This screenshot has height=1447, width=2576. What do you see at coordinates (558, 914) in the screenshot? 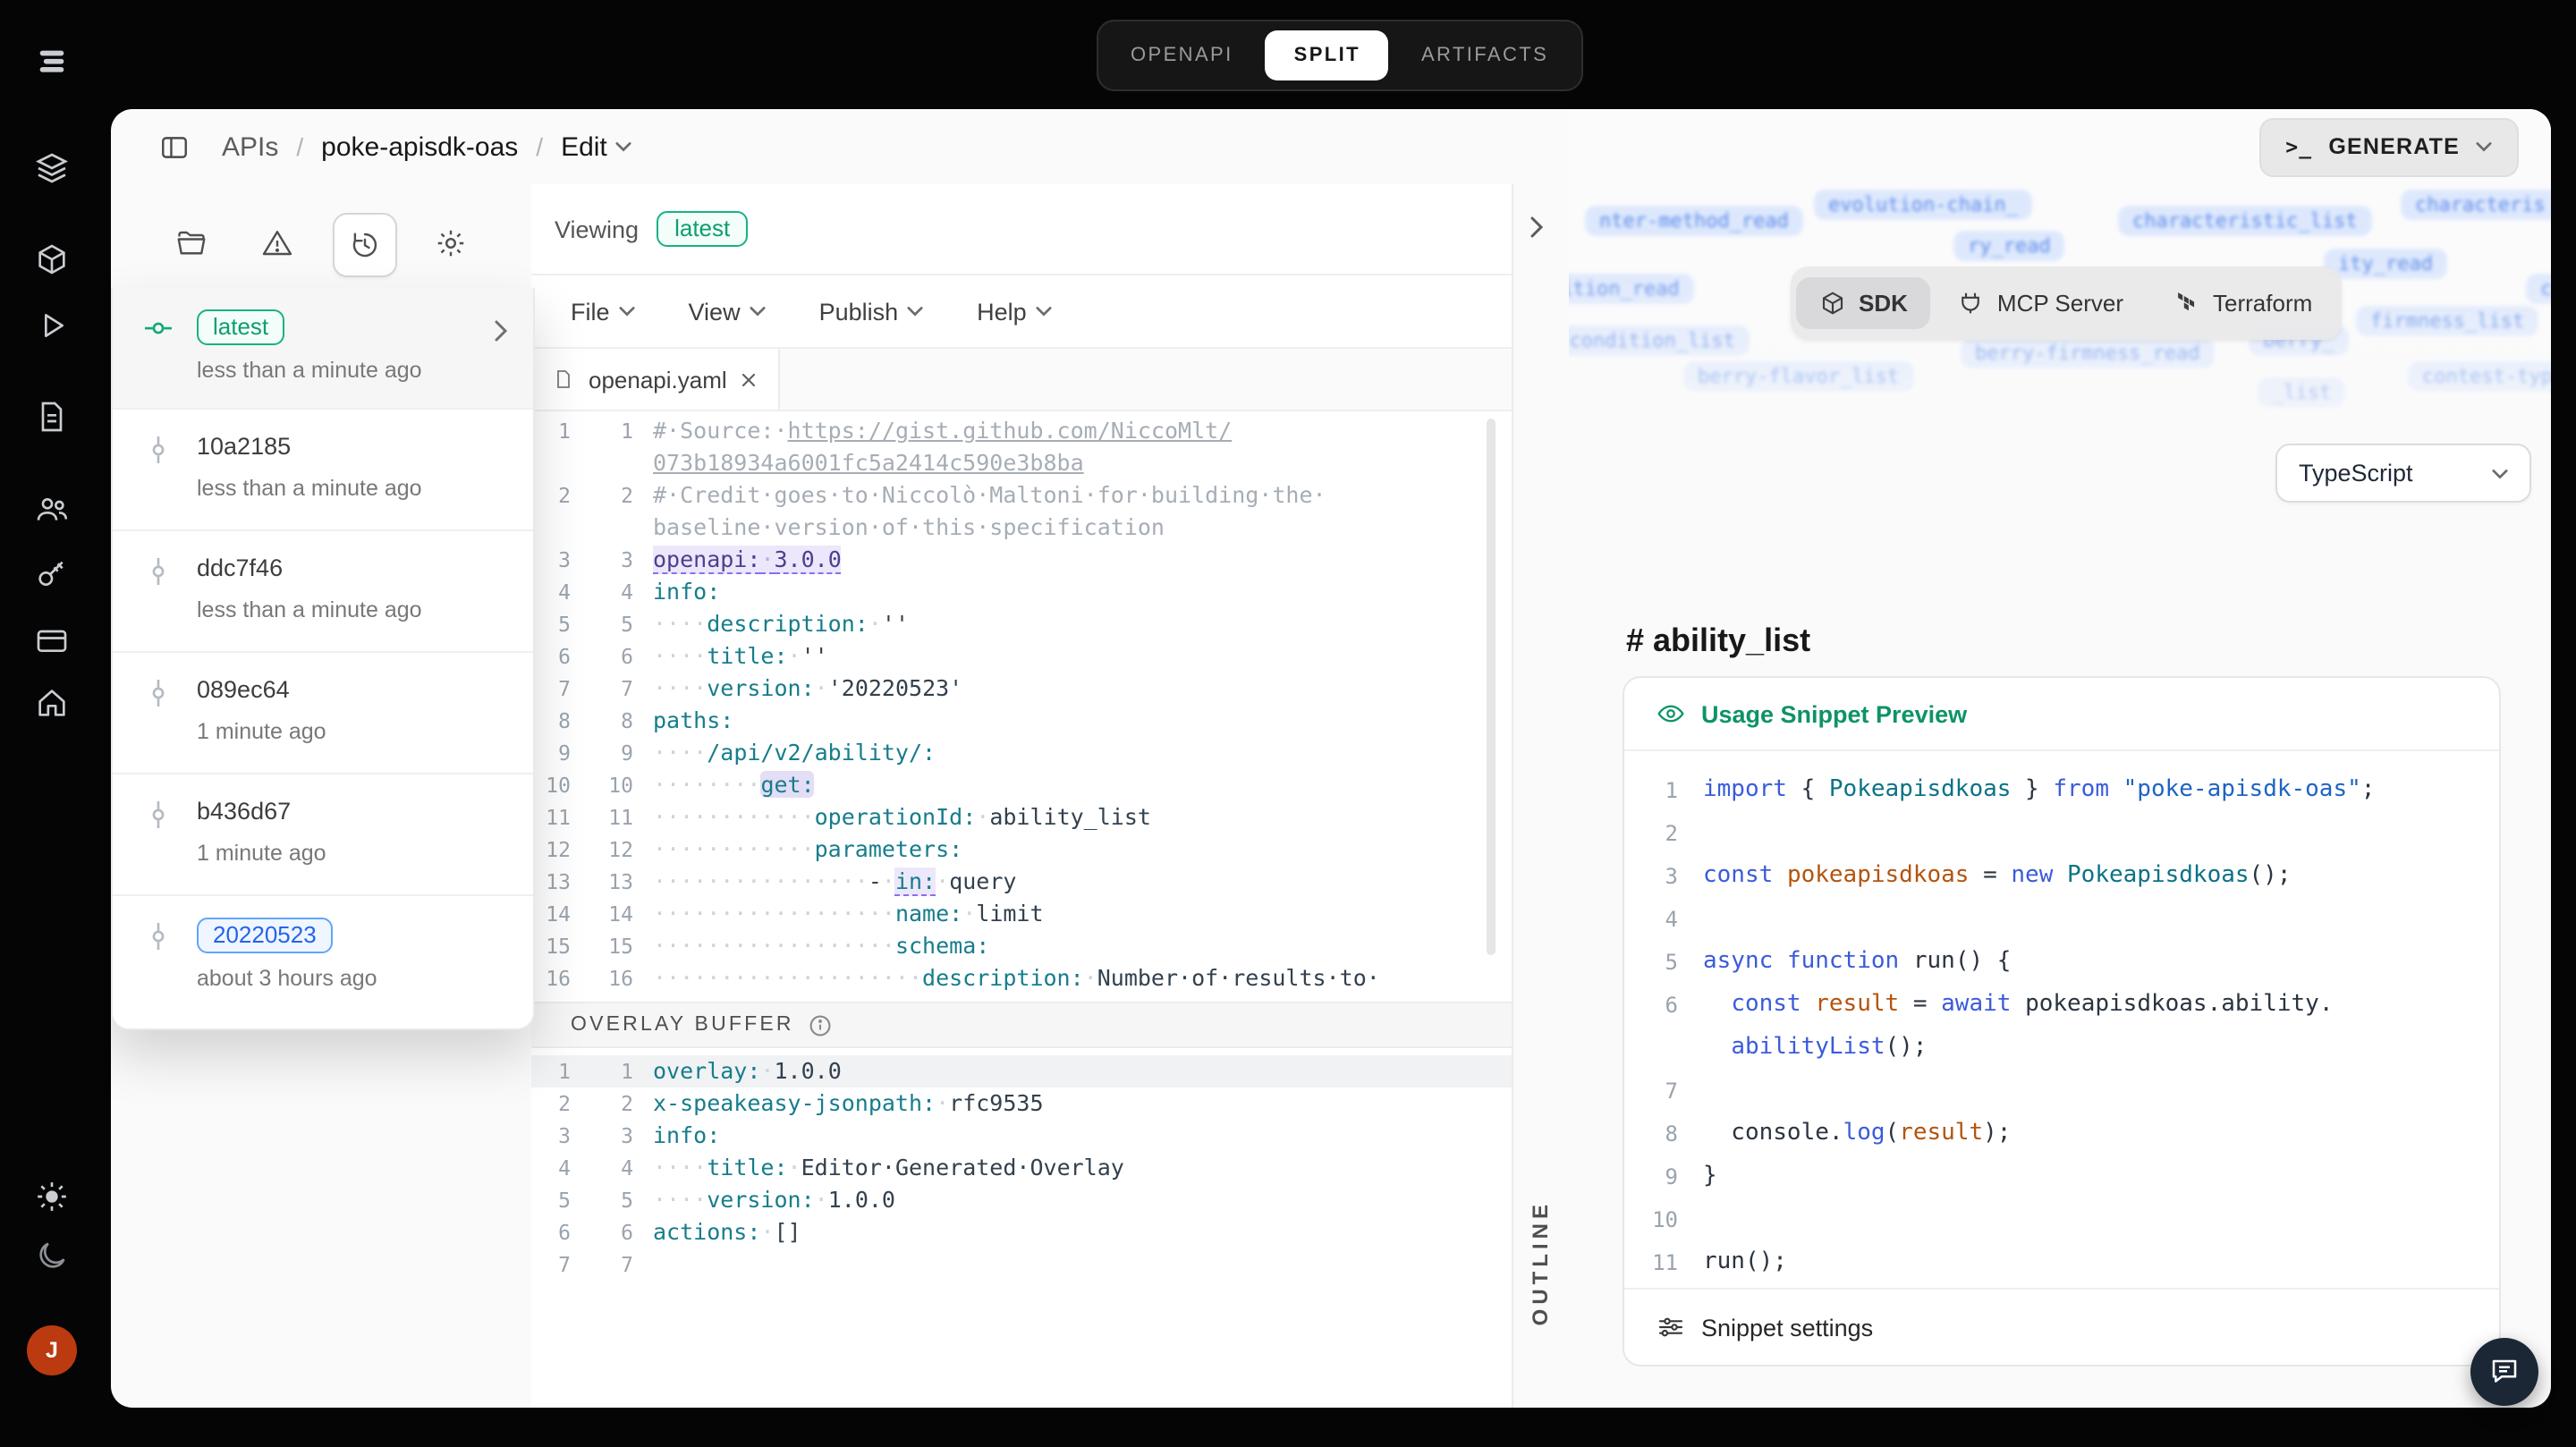
I see `line-number: 14` at bounding box center [558, 914].